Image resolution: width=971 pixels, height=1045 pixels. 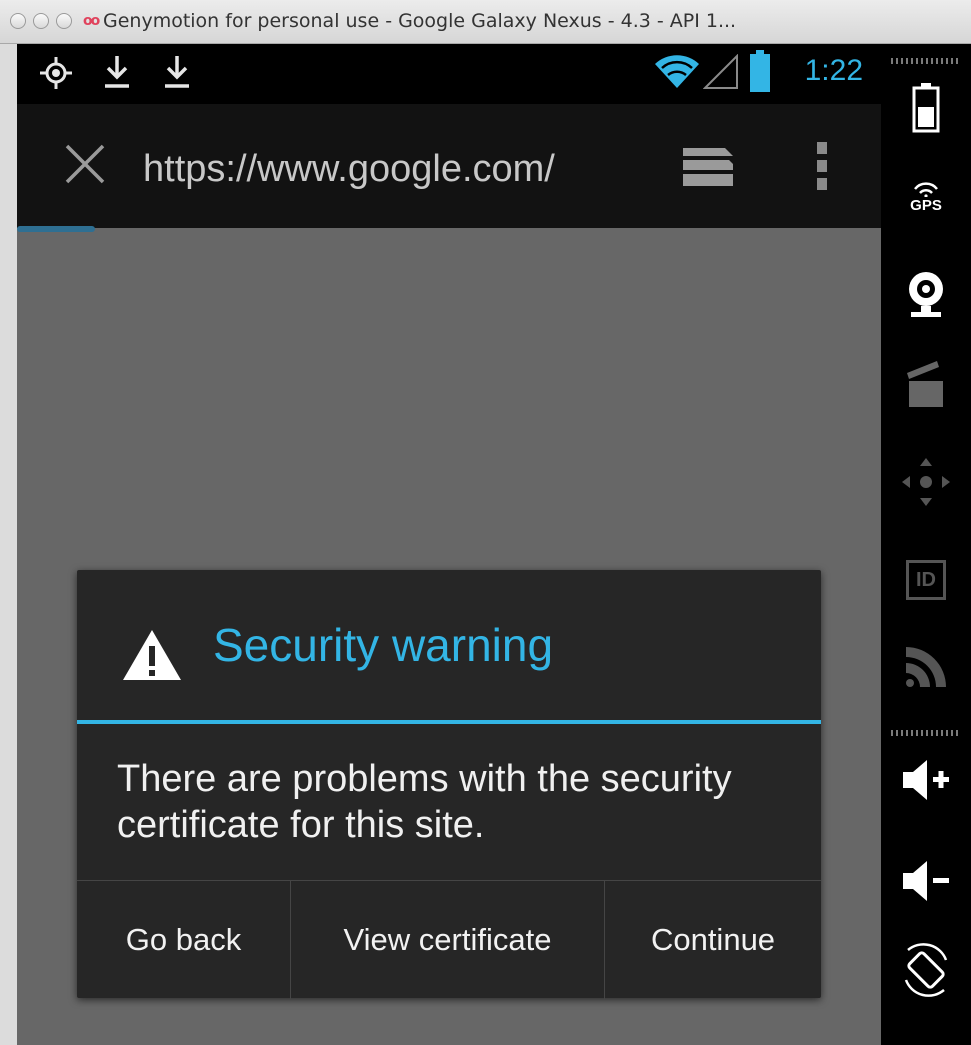 I want to click on window-minimize-button, so click(x=41, y=21).